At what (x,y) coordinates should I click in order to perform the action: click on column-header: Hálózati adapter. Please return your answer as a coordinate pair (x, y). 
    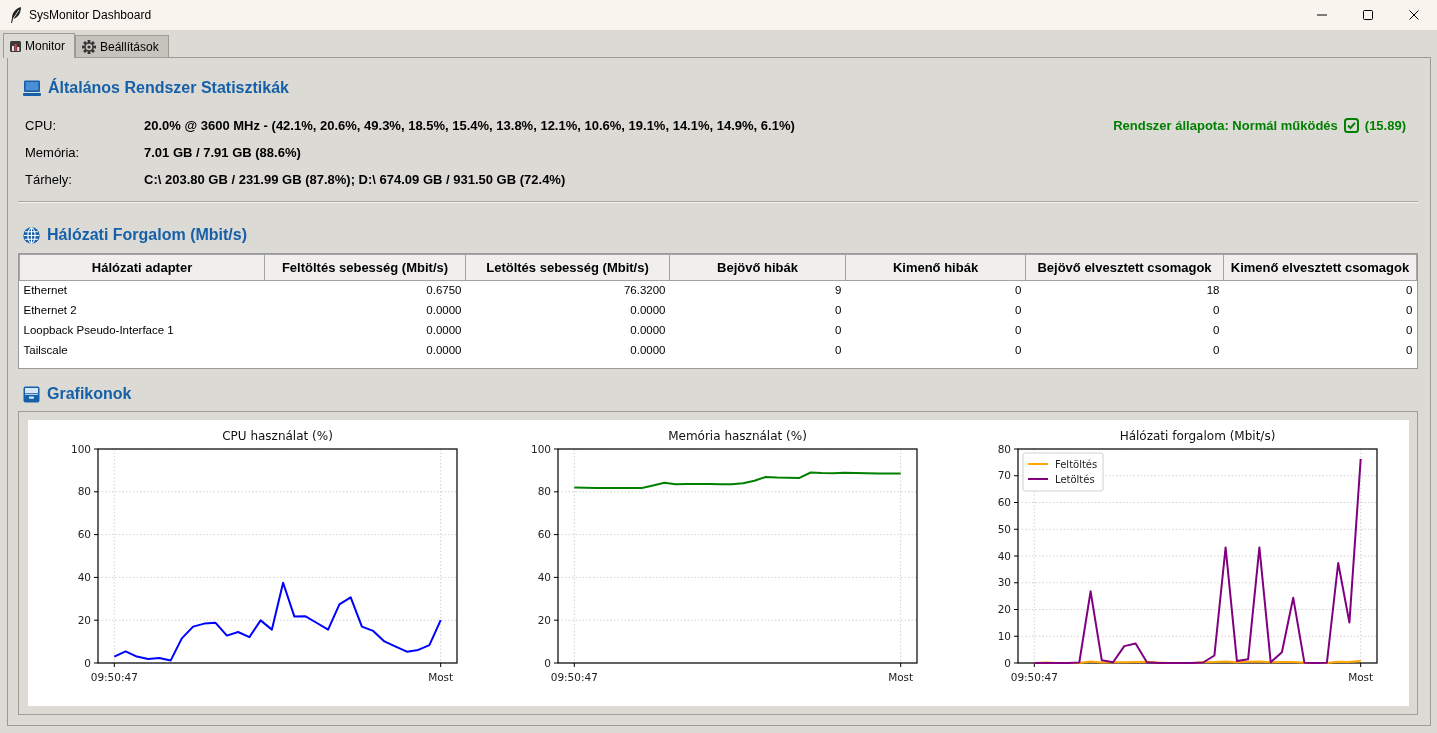
    Looking at the image, I should click on (142, 267).